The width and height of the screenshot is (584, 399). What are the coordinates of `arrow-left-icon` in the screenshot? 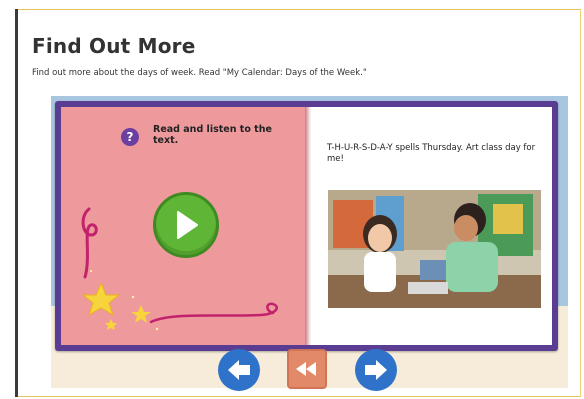 It's located at (239, 370).